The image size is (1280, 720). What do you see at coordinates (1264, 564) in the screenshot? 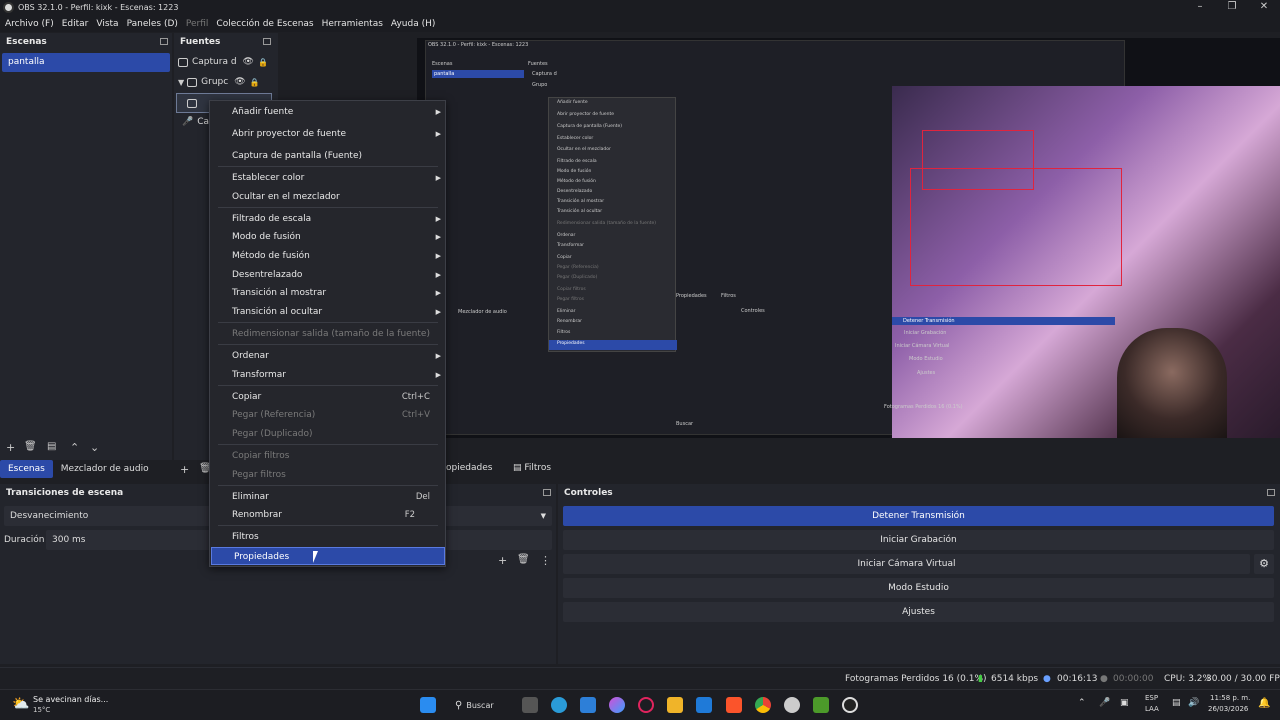
I see `gear-icon: ⚙` at bounding box center [1264, 564].